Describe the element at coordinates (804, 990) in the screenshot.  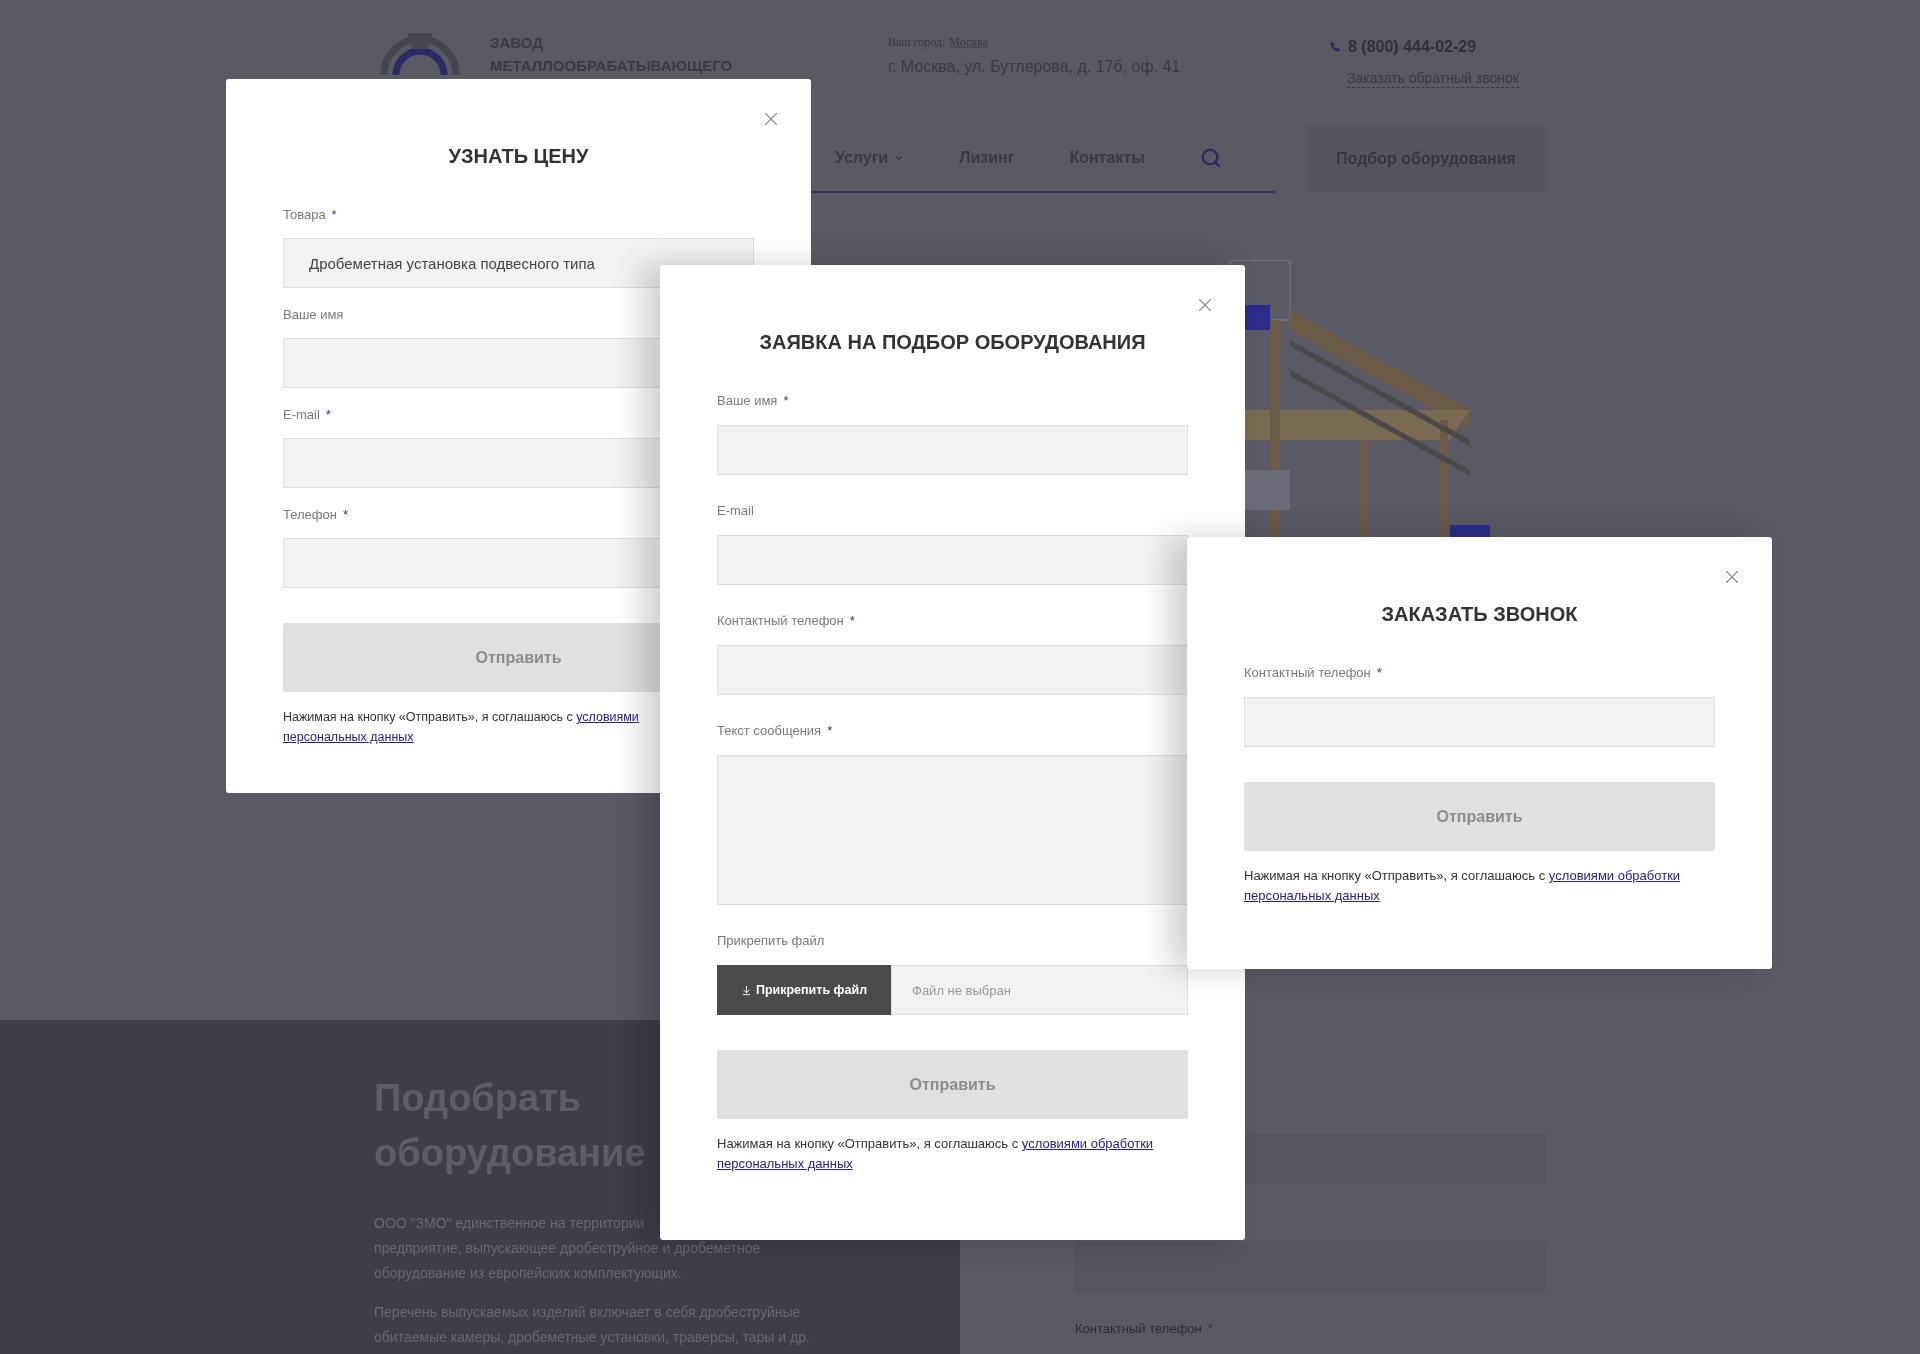
I see `attach-file-button: Прикрепить файл` at that location.